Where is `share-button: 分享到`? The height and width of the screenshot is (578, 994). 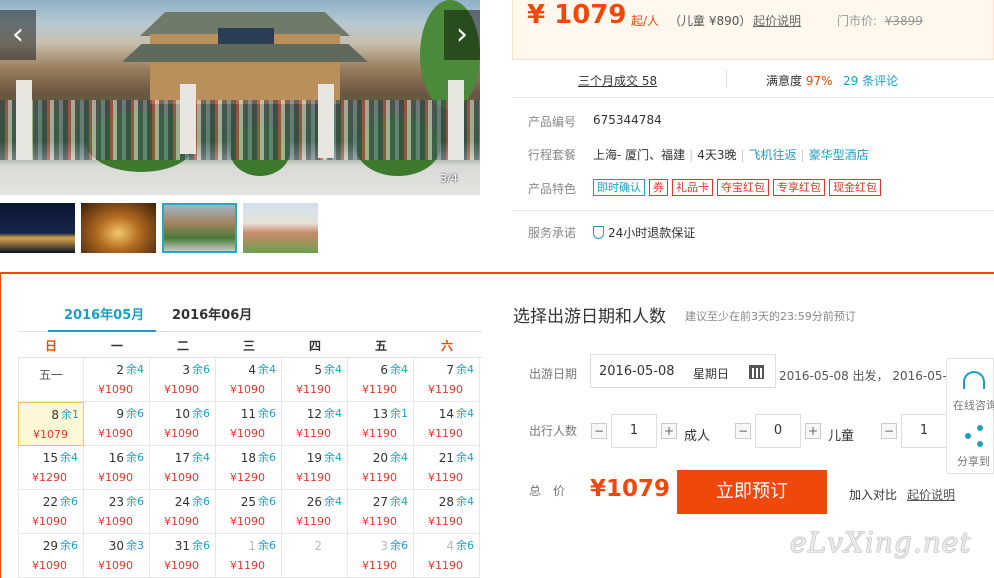
share-button: 分享到 is located at coordinates (970, 445).